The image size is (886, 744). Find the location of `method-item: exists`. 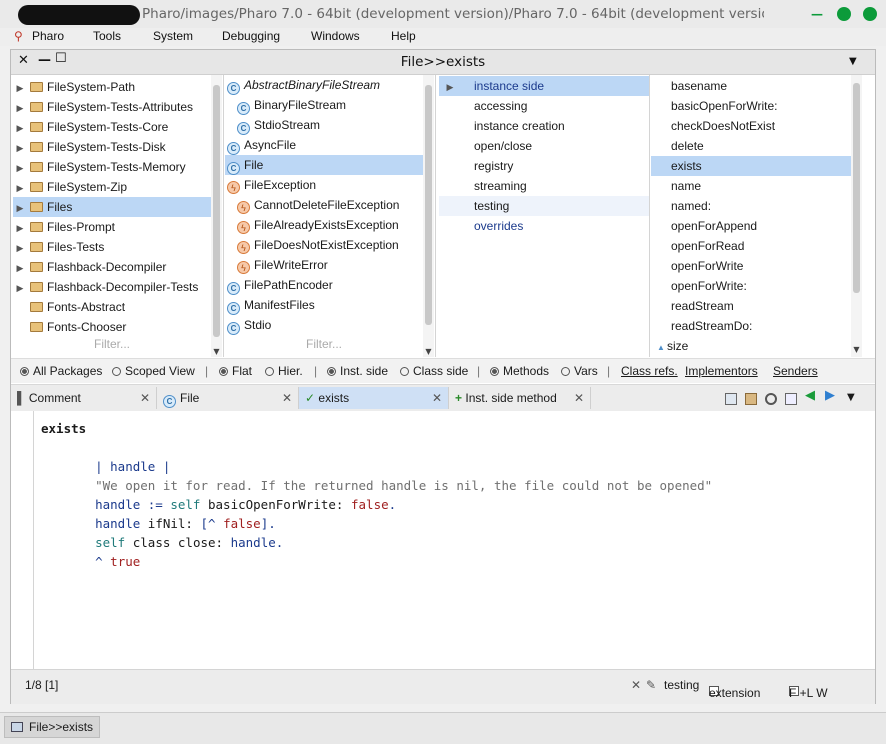

method-item: exists is located at coordinates (751, 166).